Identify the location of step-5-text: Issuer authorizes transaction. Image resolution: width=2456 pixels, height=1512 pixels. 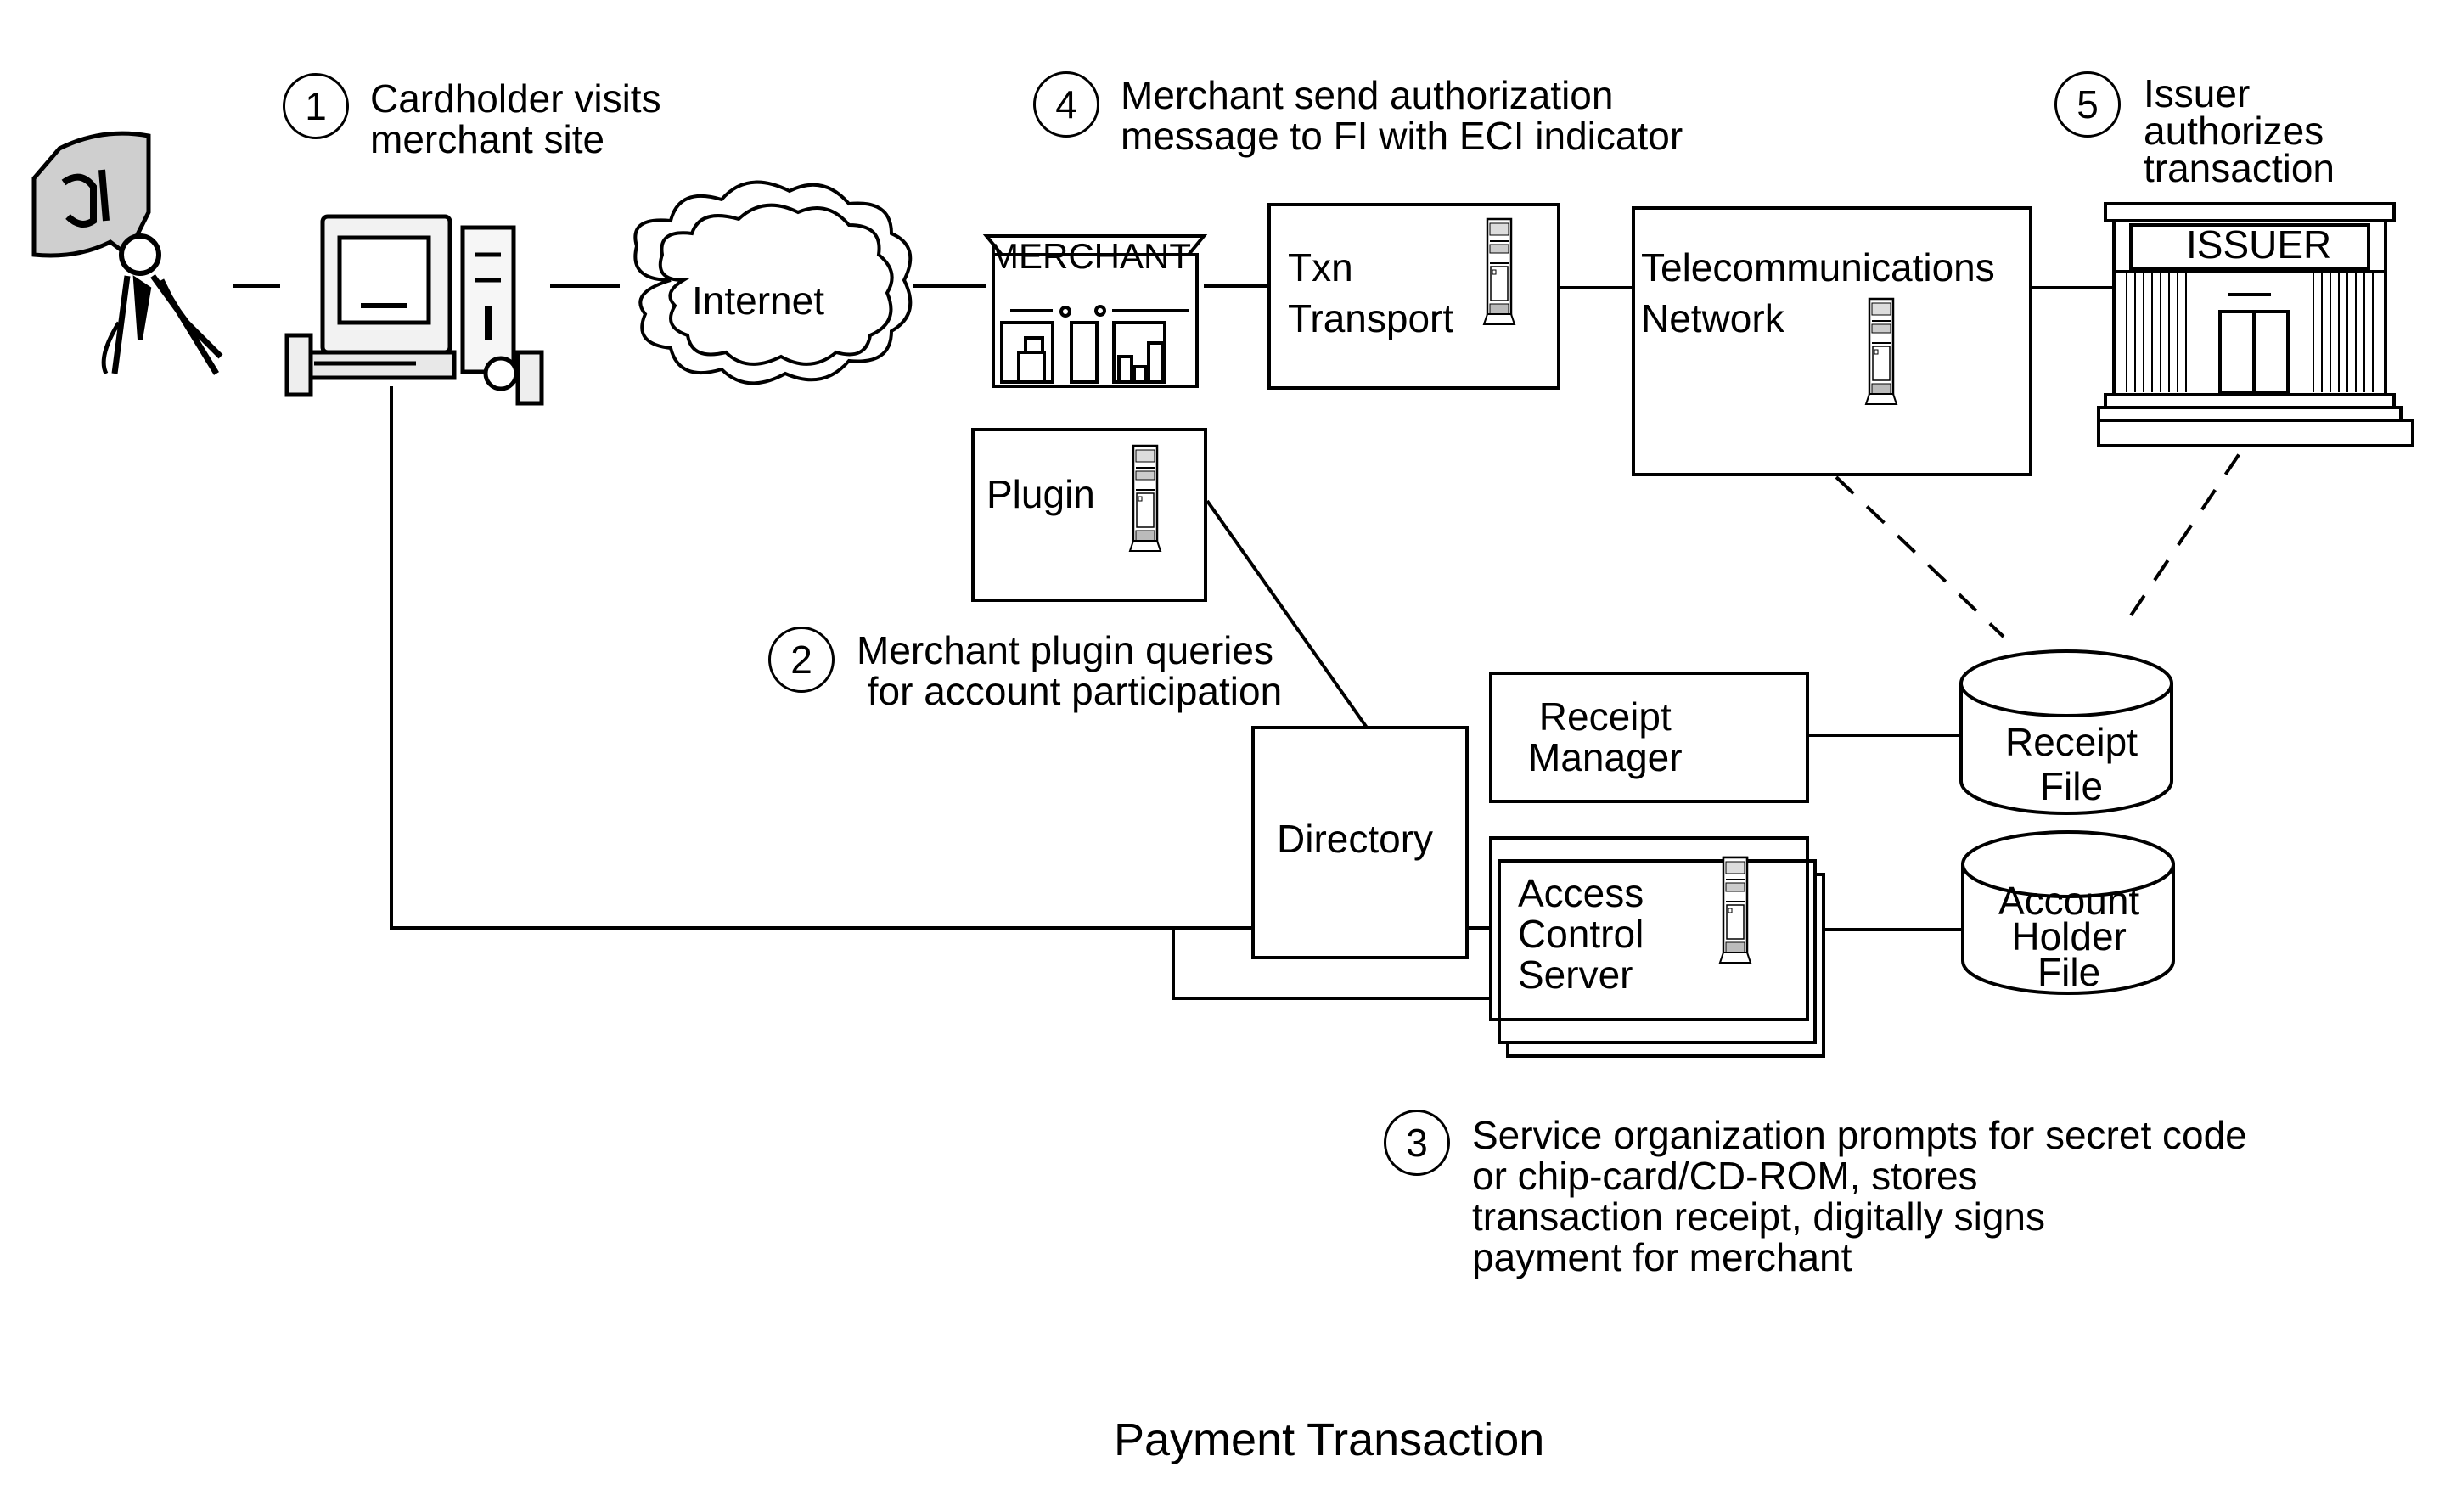
(2239, 130).